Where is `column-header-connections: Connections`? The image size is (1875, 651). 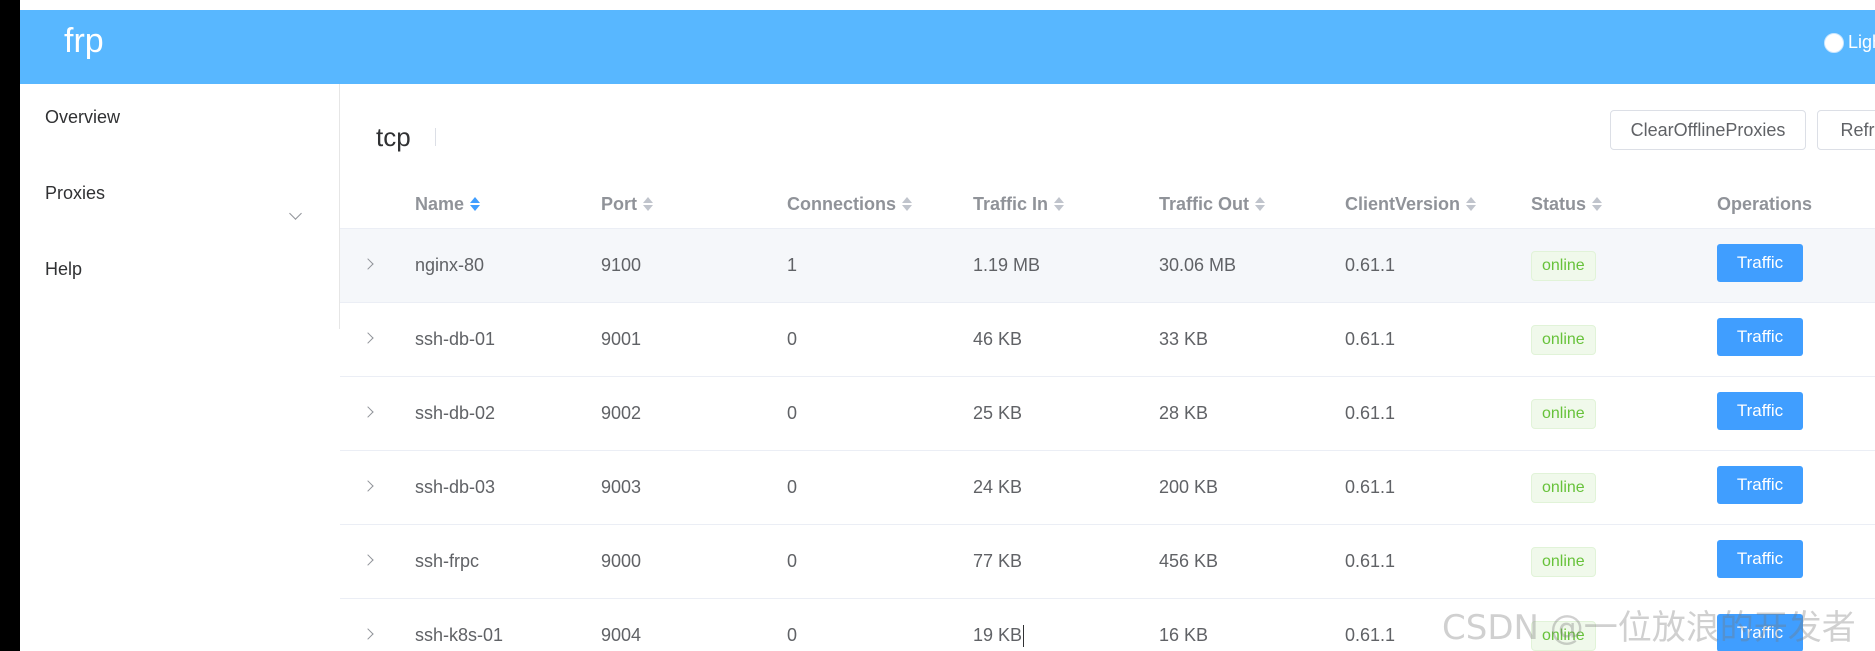
column-header-connections: Connections is located at coordinates (850, 204).